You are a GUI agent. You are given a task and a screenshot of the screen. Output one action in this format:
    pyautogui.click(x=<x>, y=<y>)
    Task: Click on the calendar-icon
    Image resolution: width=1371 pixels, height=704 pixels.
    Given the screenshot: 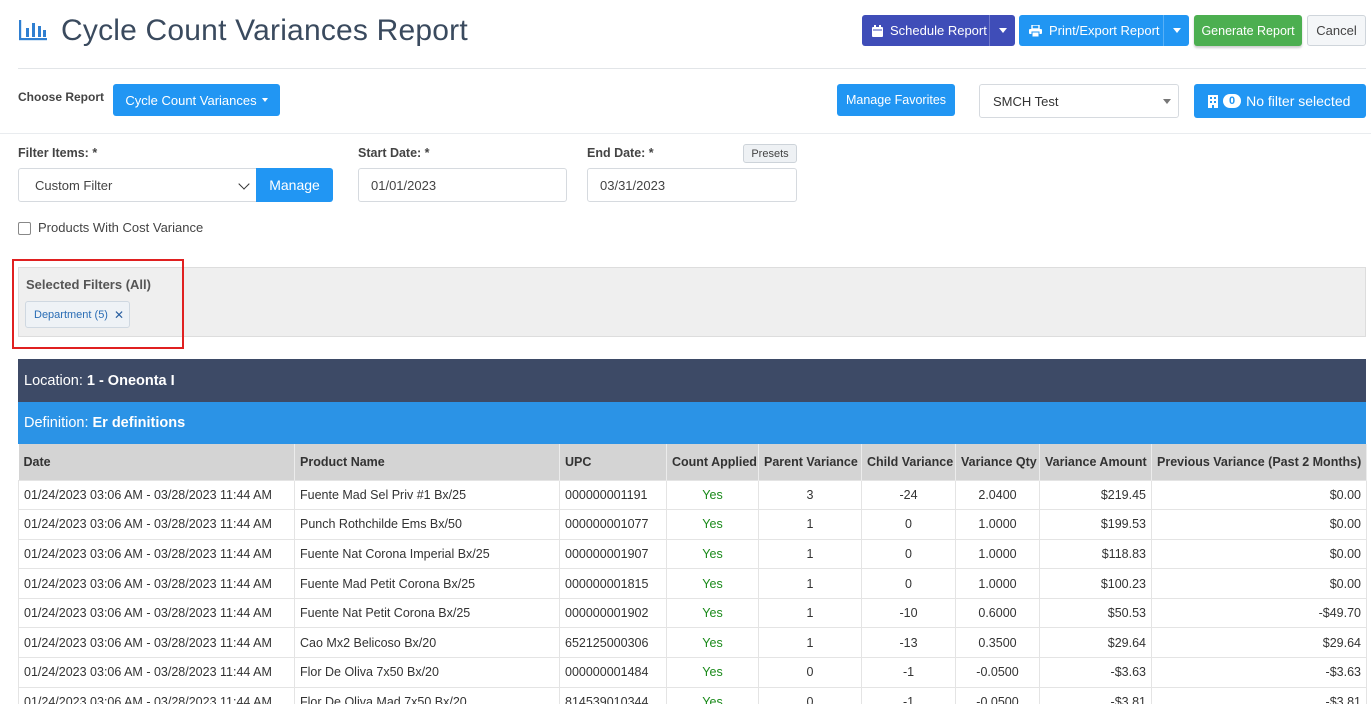 What is the action you would take?
    pyautogui.click(x=877, y=30)
    